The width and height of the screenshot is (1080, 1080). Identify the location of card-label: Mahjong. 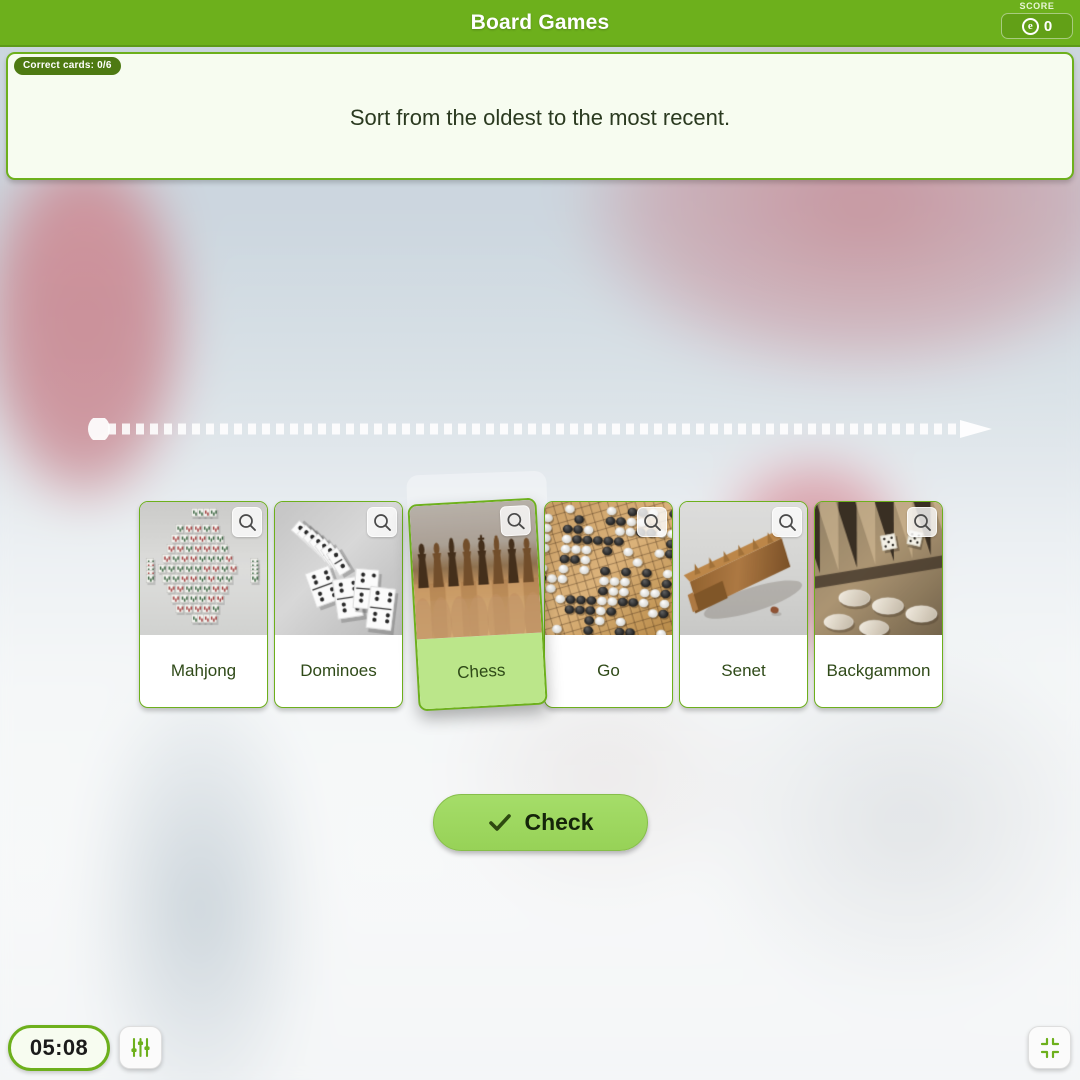
(203, 670).